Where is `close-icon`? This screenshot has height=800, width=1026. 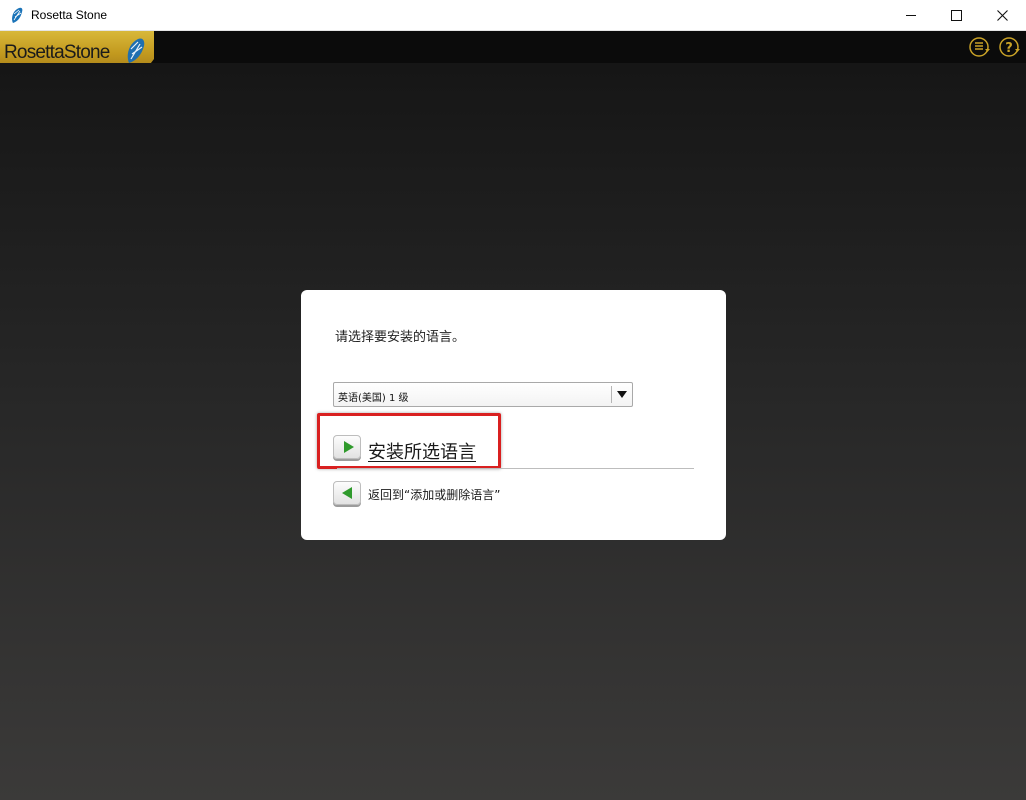
close-icon is located at coordinates (1002, 15).